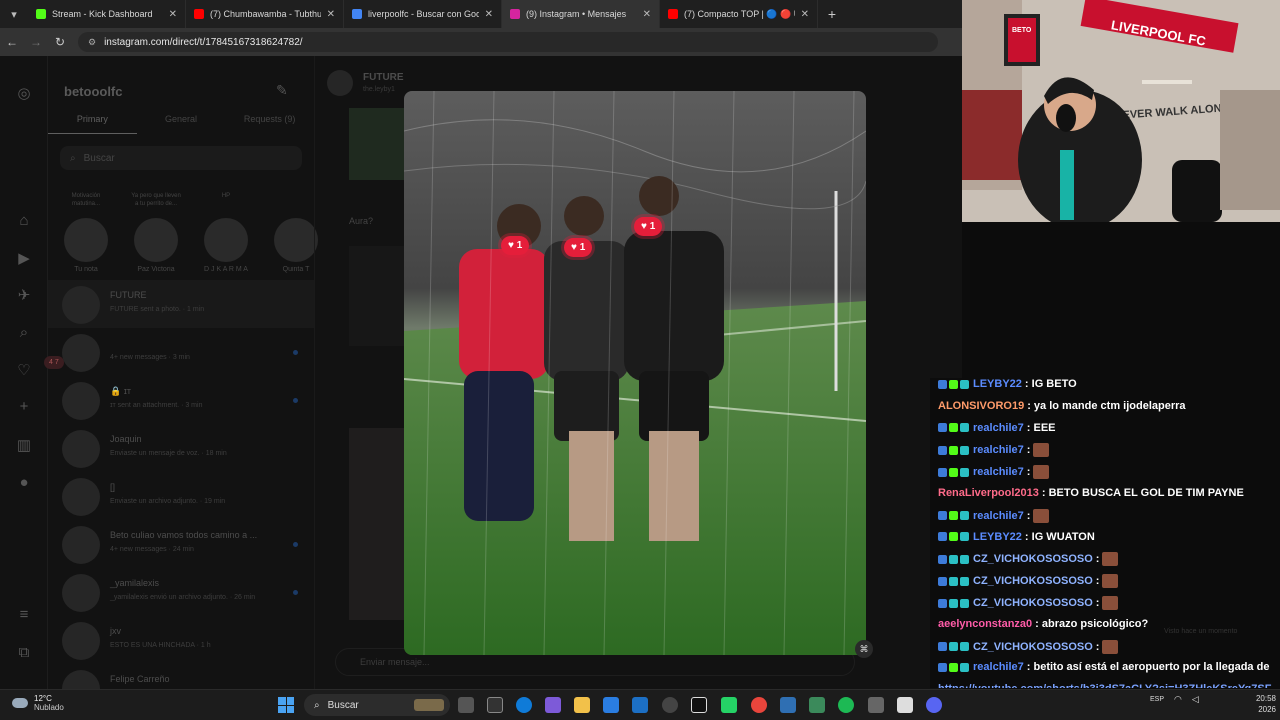  Describe the element at coordinates (953, 647) in the screenshot. I see `chat-badges` at that location.